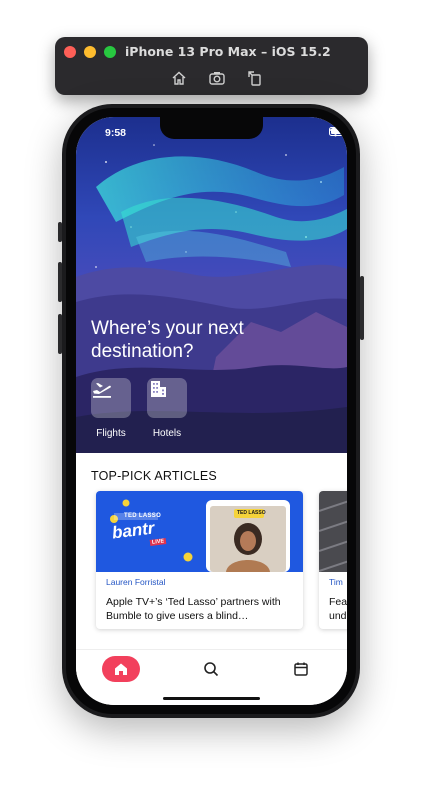  Describe the element at coordinates (70, 52) in the screenshot. I see `window-close-button` at that location.